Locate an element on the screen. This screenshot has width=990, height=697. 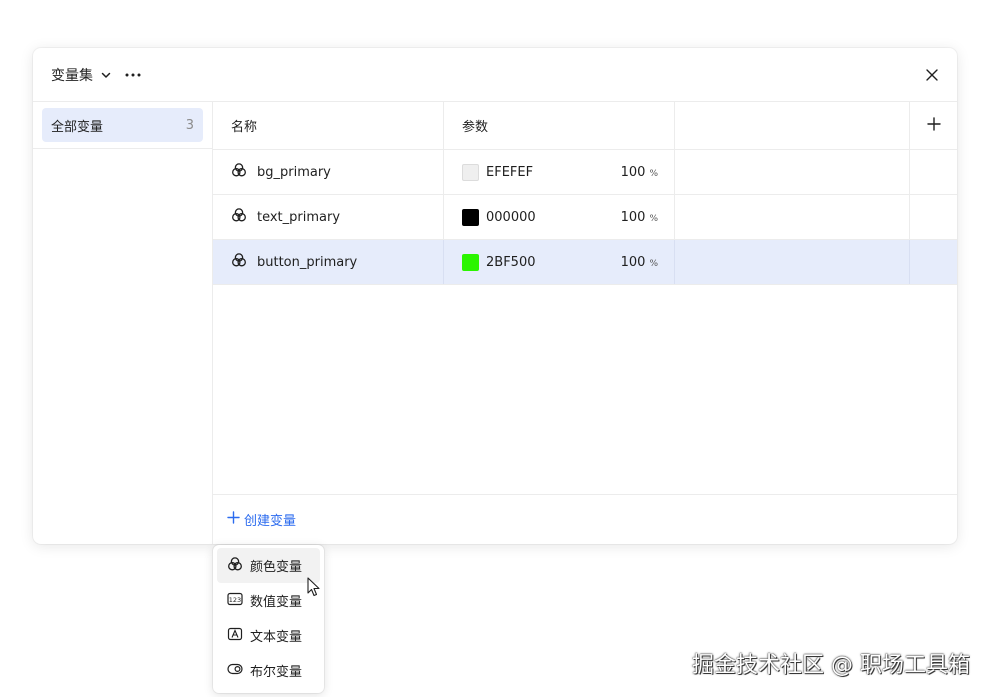
panel-header: 变量集 is located at coordinates (495, 75).